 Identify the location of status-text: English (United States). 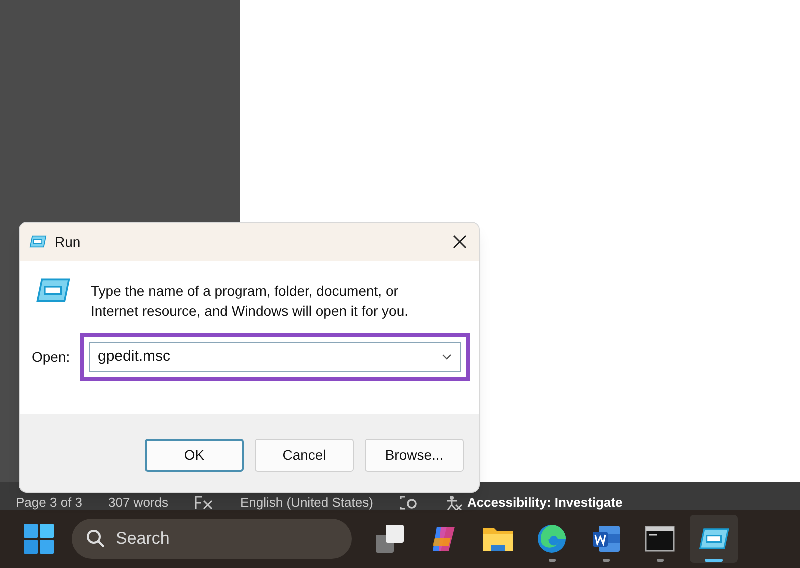
(307, 503).